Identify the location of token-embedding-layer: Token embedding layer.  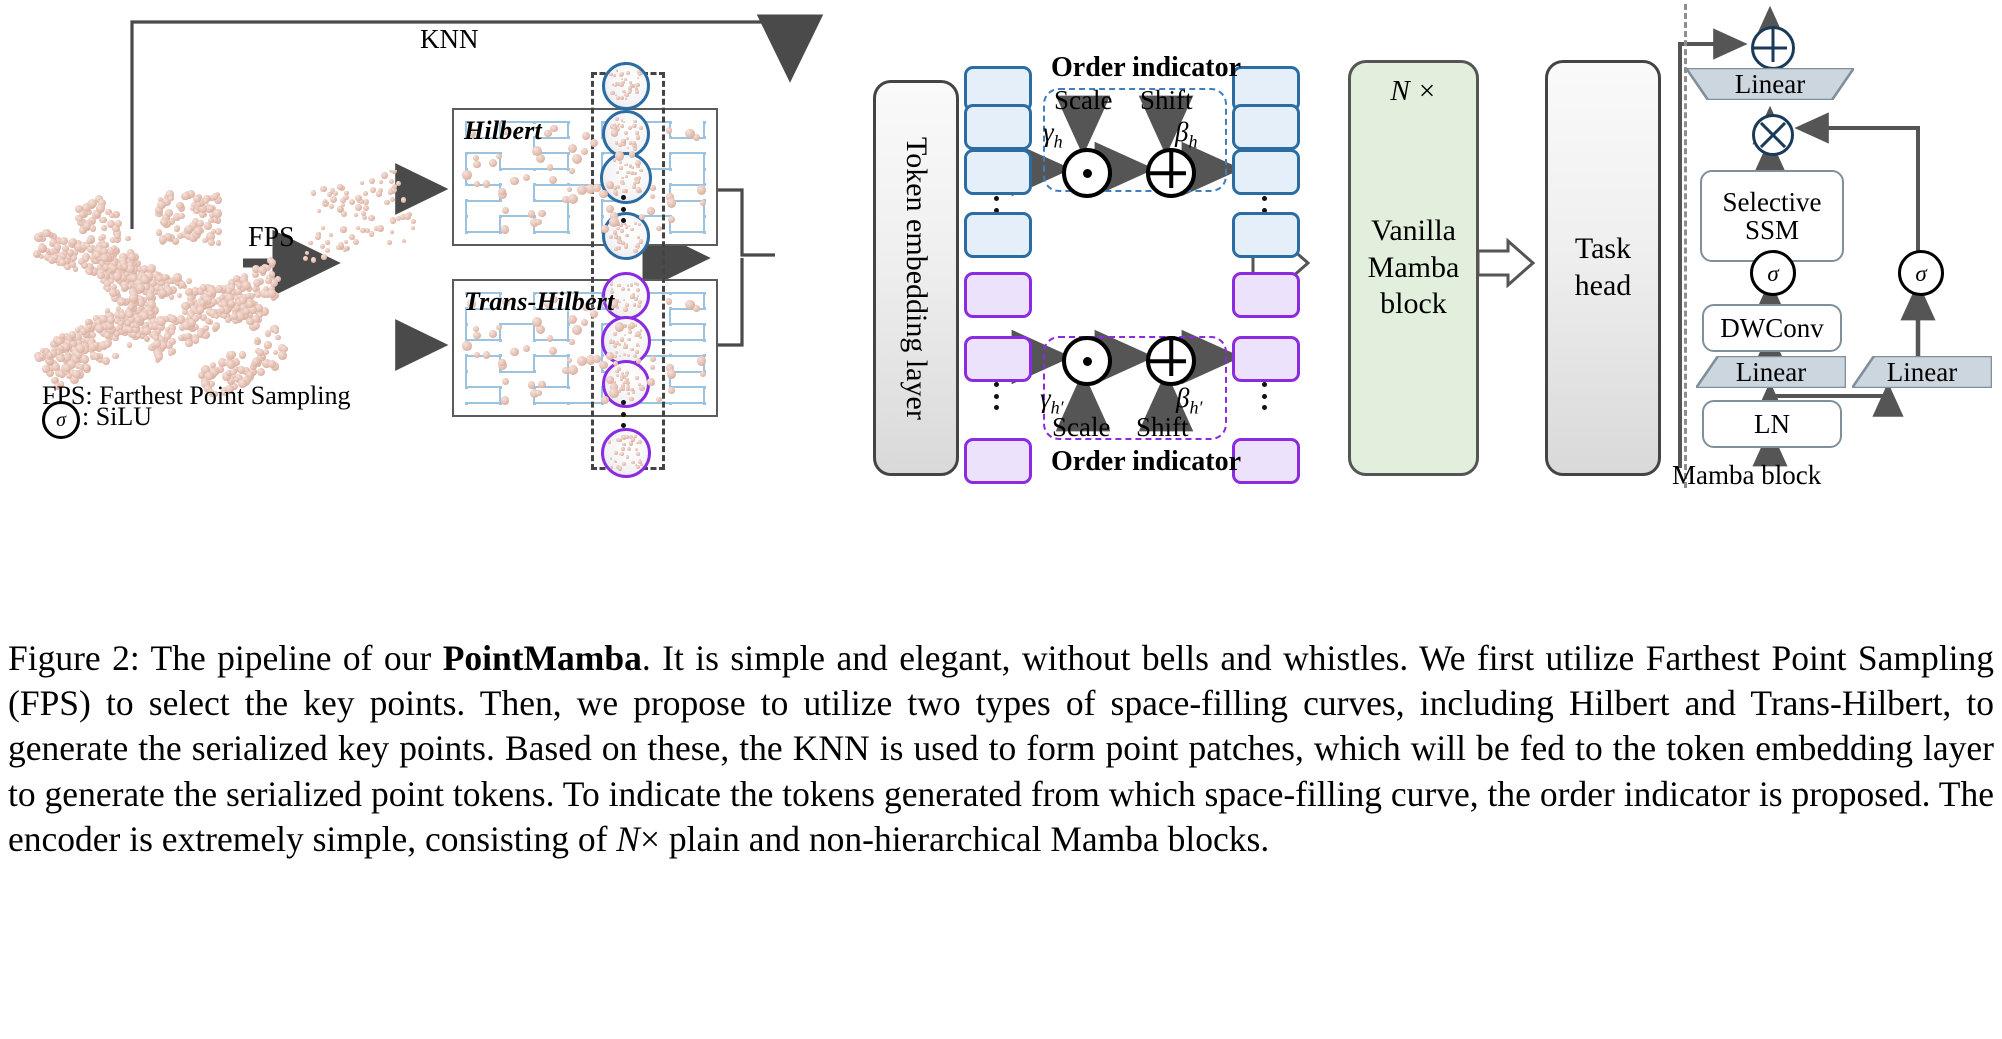
(916, 278).